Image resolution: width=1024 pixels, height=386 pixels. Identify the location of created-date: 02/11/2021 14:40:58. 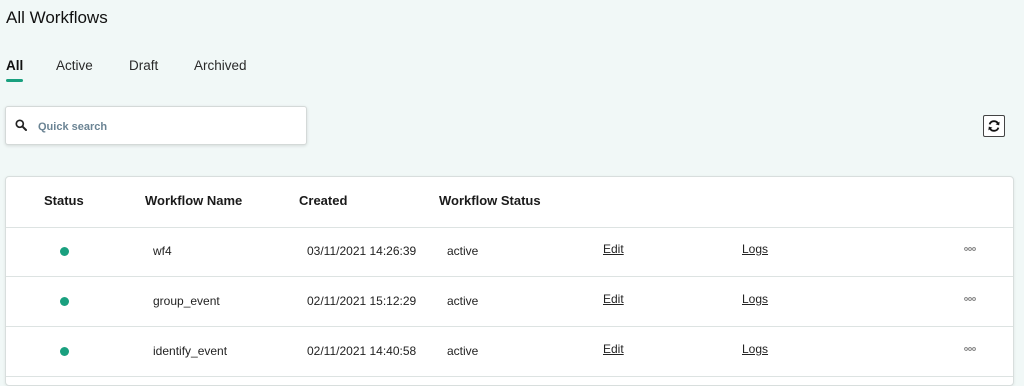
(362, 351).